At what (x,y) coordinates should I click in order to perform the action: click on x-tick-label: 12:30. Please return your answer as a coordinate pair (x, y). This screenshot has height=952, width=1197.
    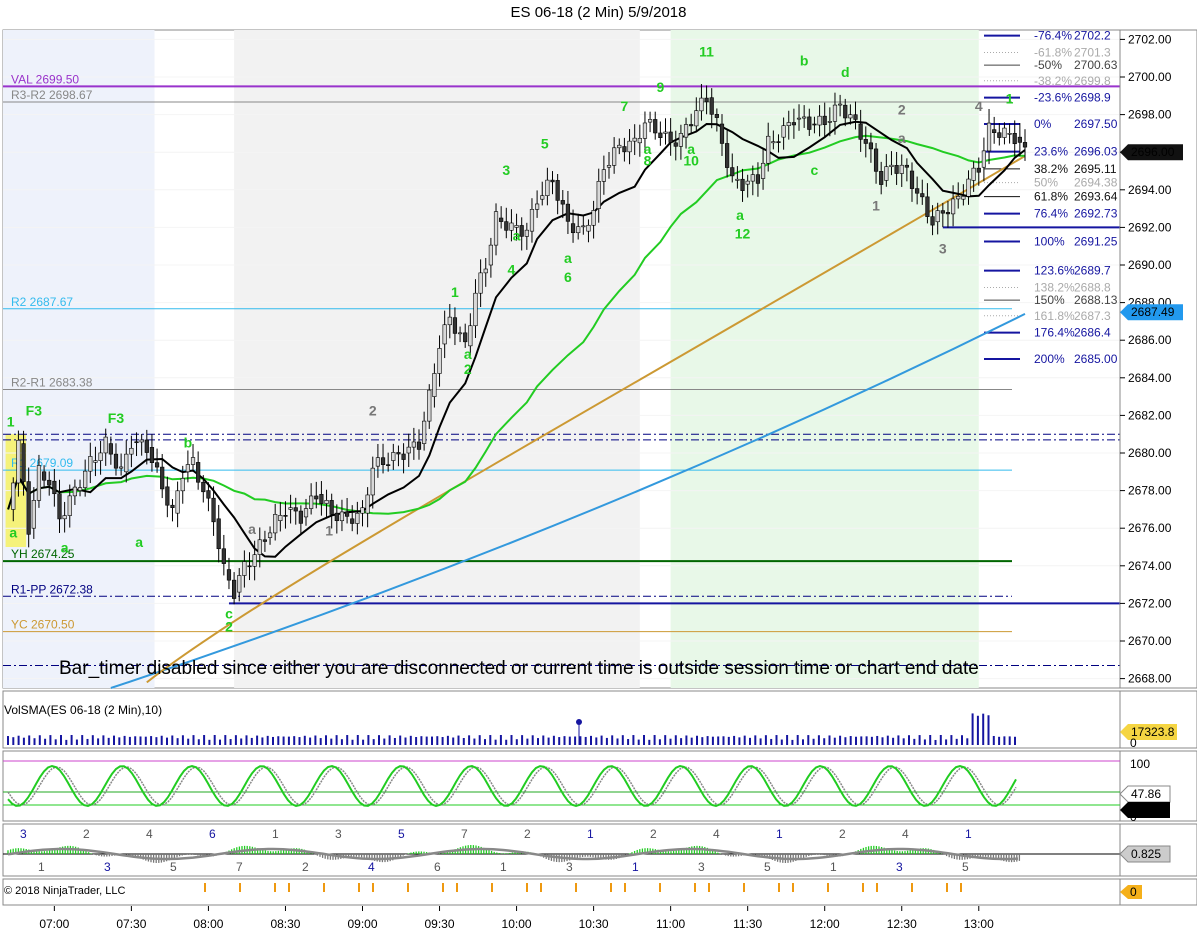
    Looking at the image, I should click on (902, 924).